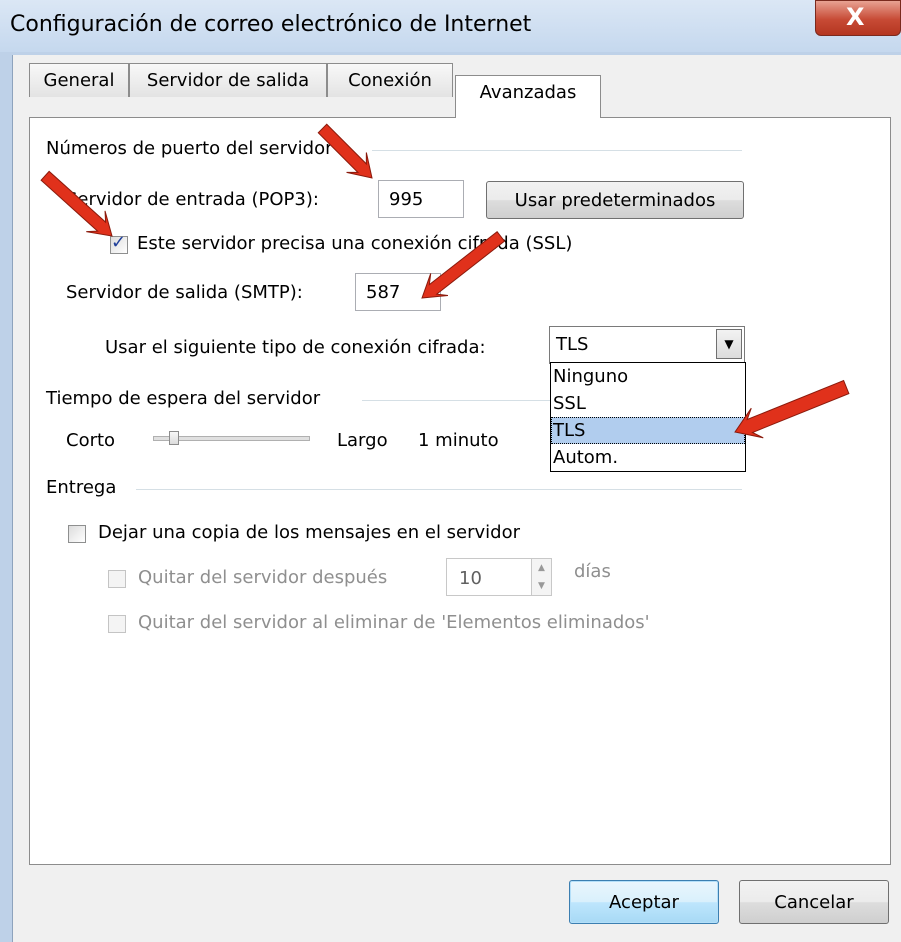  What do you see at coordinates (184, 292) in the screenshot?
I see `outgoing-port-label: Servidor de salida (SMTP):` at bounding box center [184, 292].